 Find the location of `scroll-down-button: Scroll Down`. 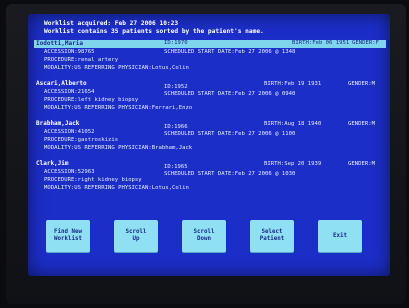

scroll-down-button: Scroll Down is located at coordinates (204, 236).